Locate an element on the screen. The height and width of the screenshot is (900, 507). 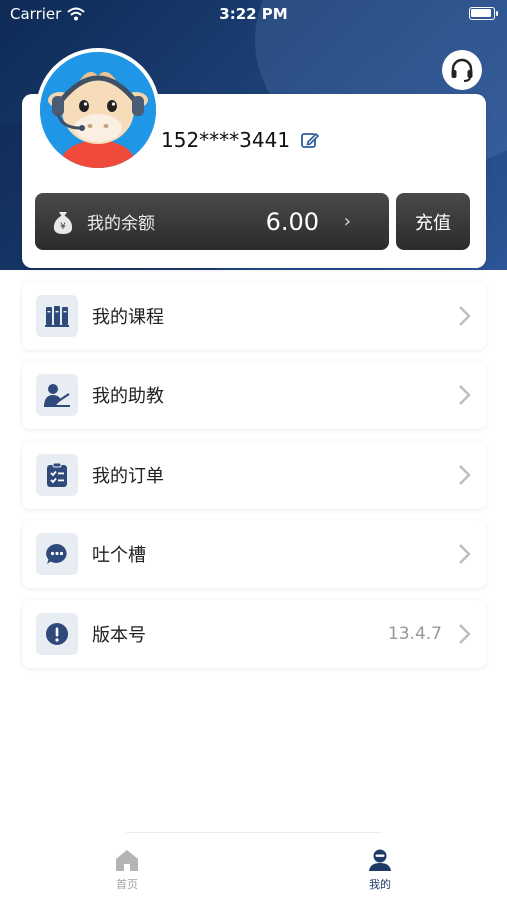
recharge-label: 充值 is located at coordinates (433, 223).